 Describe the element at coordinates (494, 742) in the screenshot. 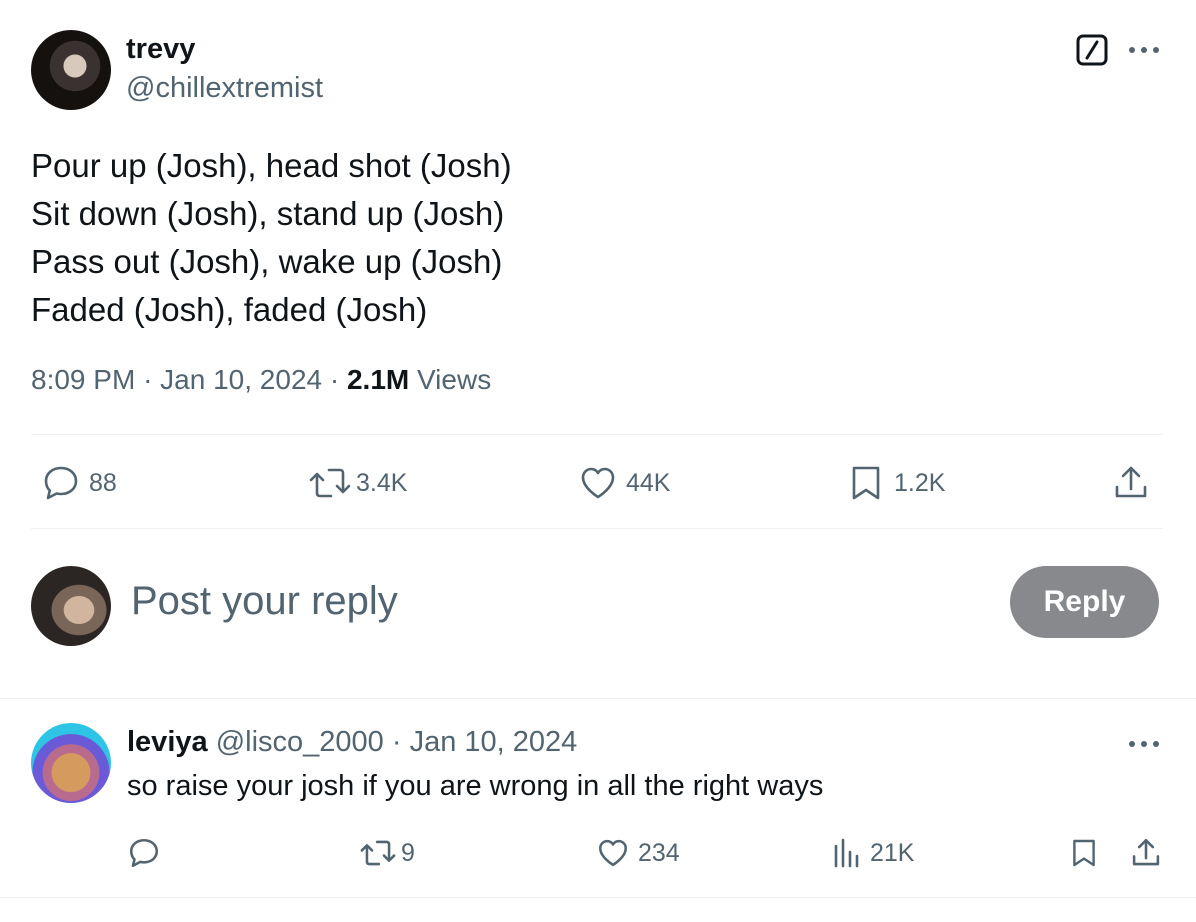

I see `reply-date: Jan 10, 2024` at that location.